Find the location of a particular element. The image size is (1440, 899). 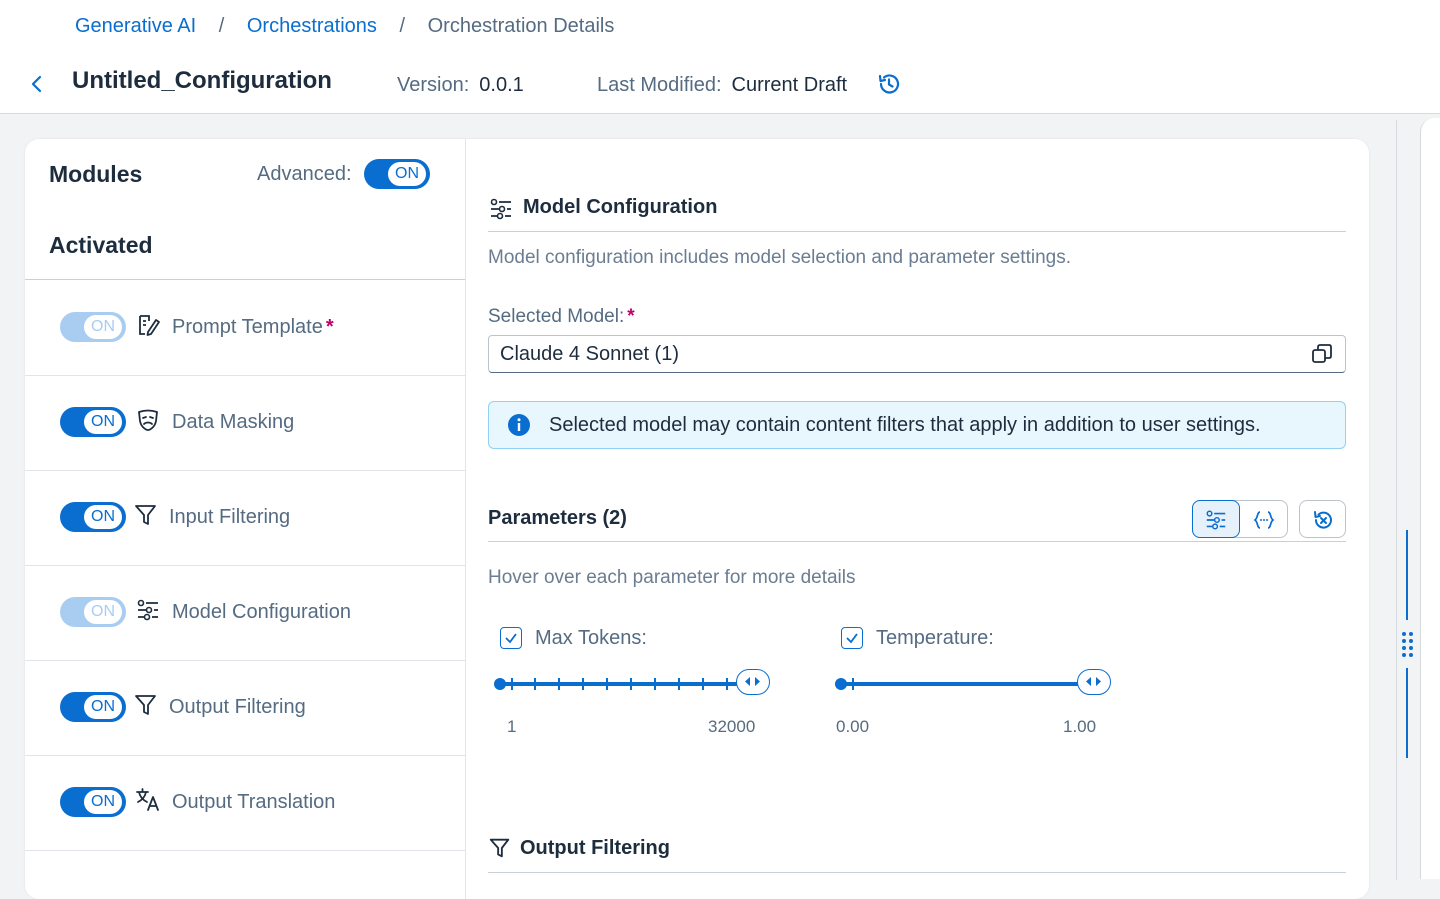

output-translation-toggle: ON is located at coordinates (93, 802).